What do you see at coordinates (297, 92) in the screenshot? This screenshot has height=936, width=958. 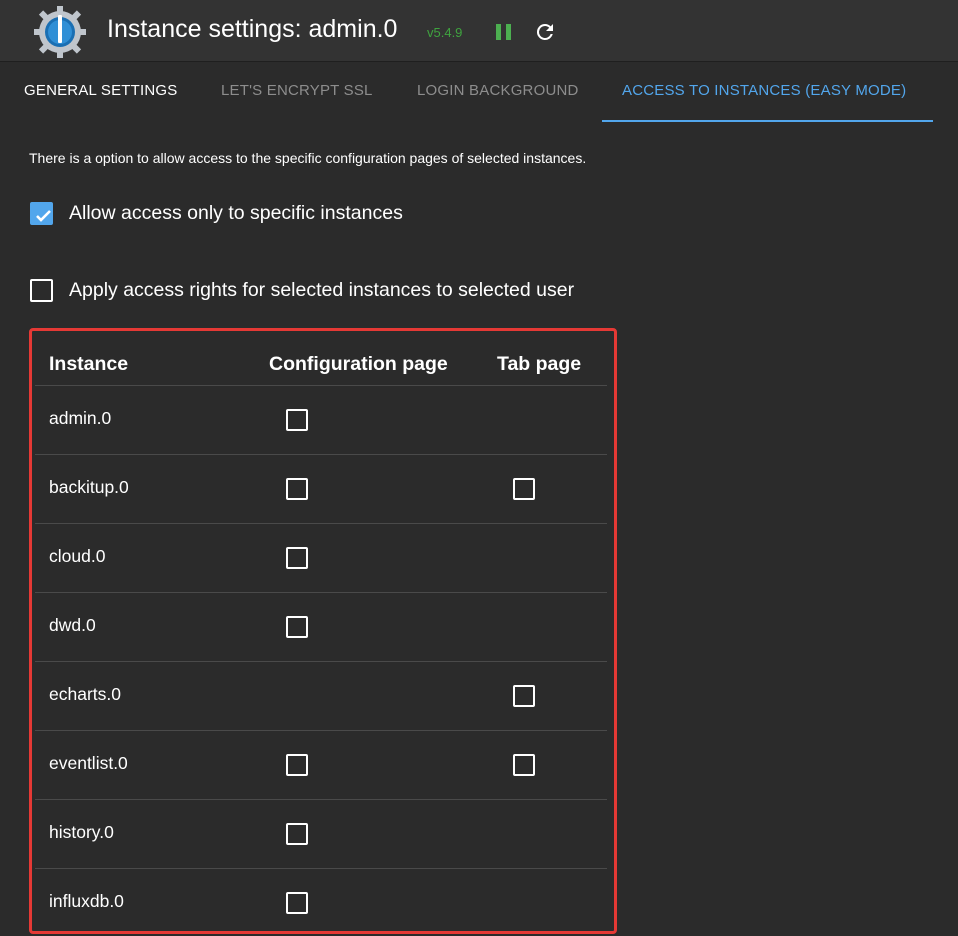 I see `tab-lets-encrypt-ssl: Let's Encrypt SSL` at bounding box center [297, 92].